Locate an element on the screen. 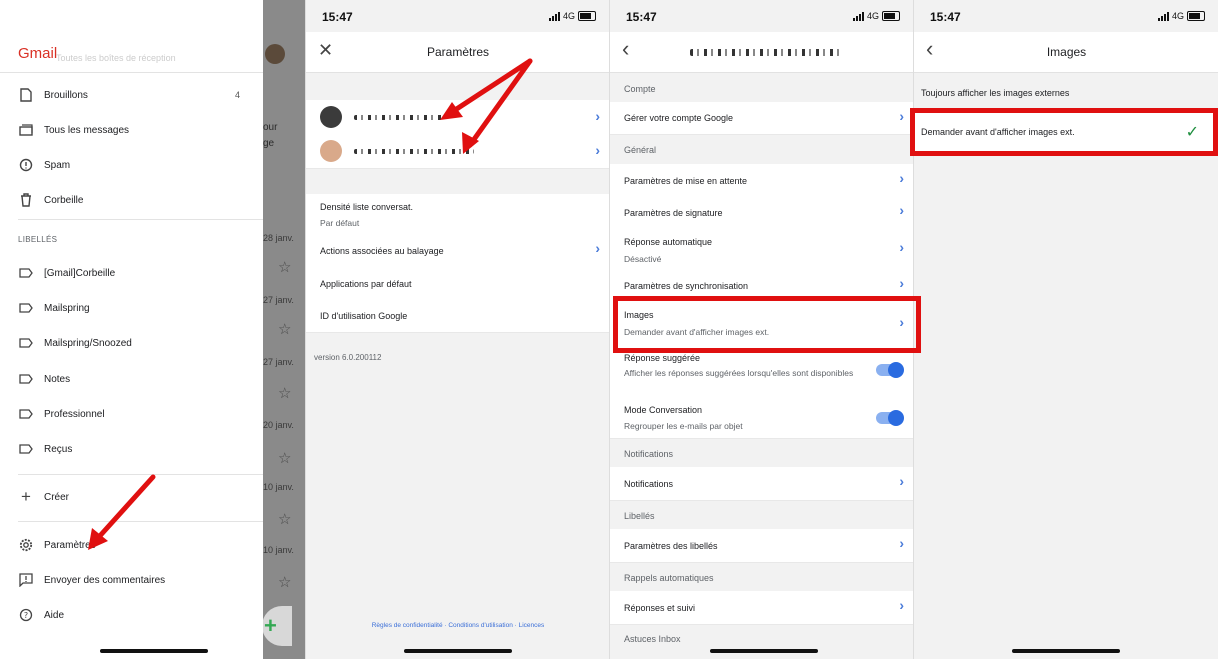  drawer-label-item: Mailspring/Snoozed is located at coordinates (131, 343).